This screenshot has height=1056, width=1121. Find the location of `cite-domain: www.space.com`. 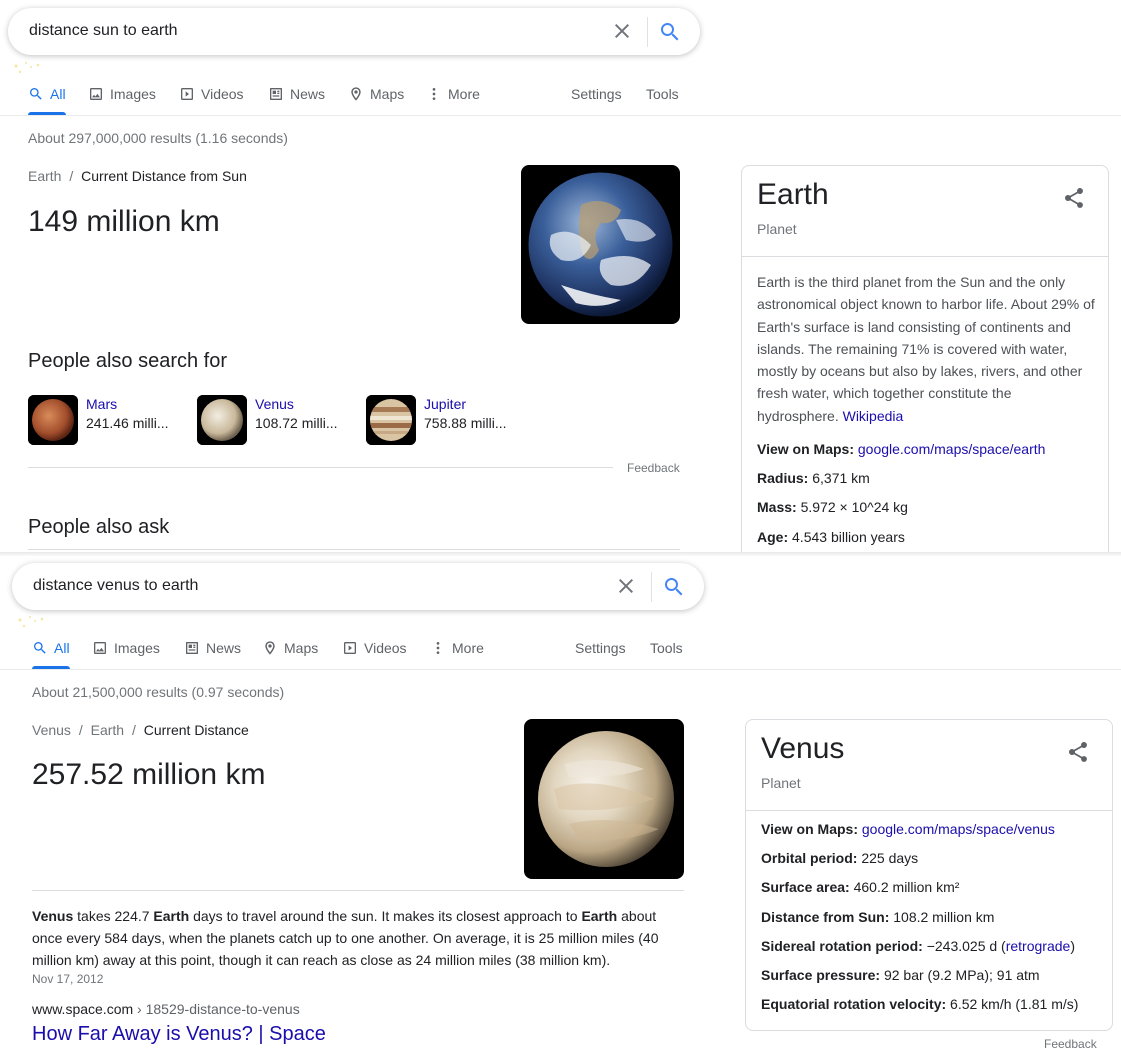

cite-domain: www.space.com is located at coordinates (83, 1009).